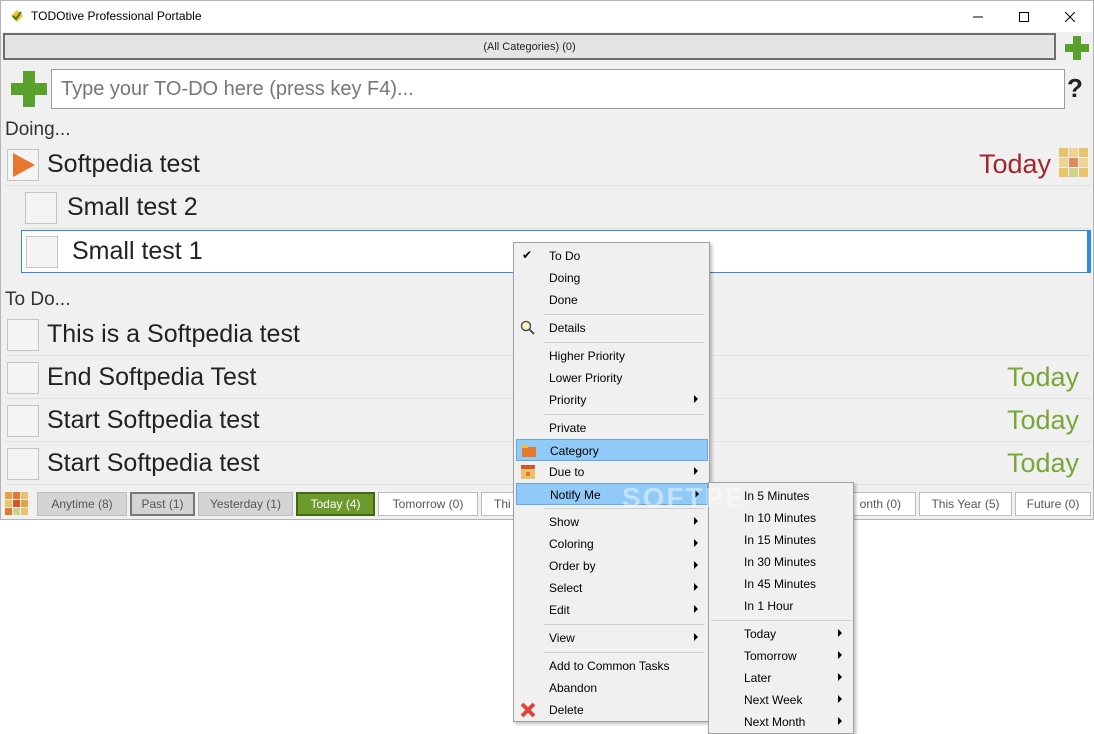  I want to click on menu-item-private: Private, so click(611, 428).